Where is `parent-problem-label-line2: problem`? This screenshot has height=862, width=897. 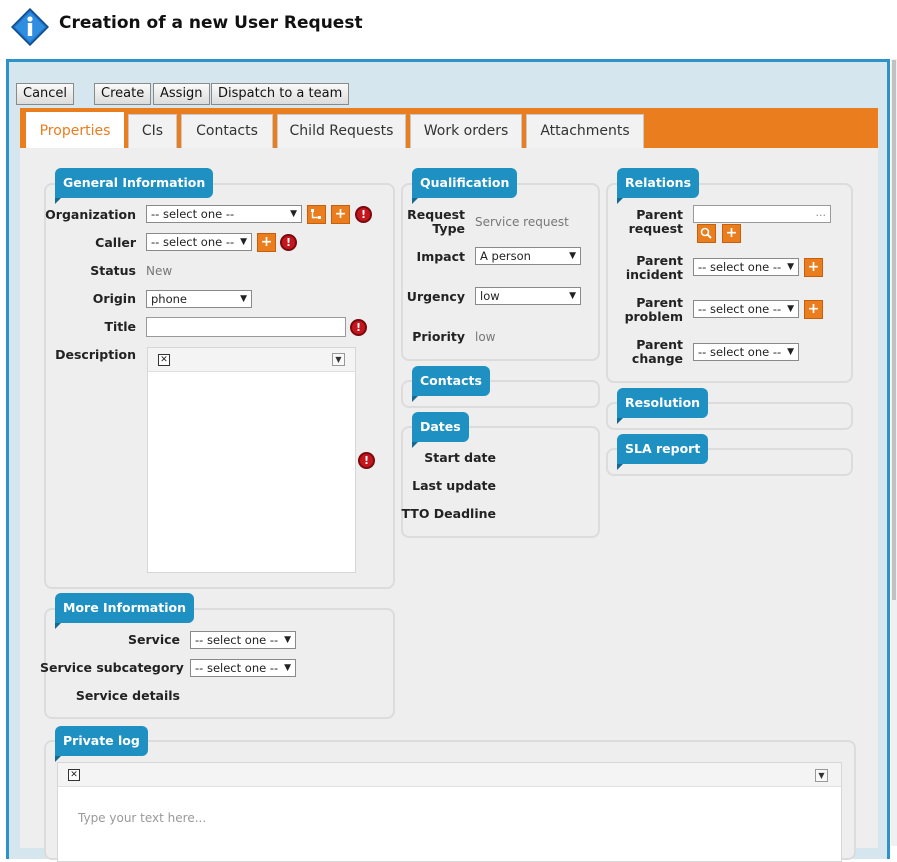
parent-problem-label-line2: problem is located at coordinates (653, 316).